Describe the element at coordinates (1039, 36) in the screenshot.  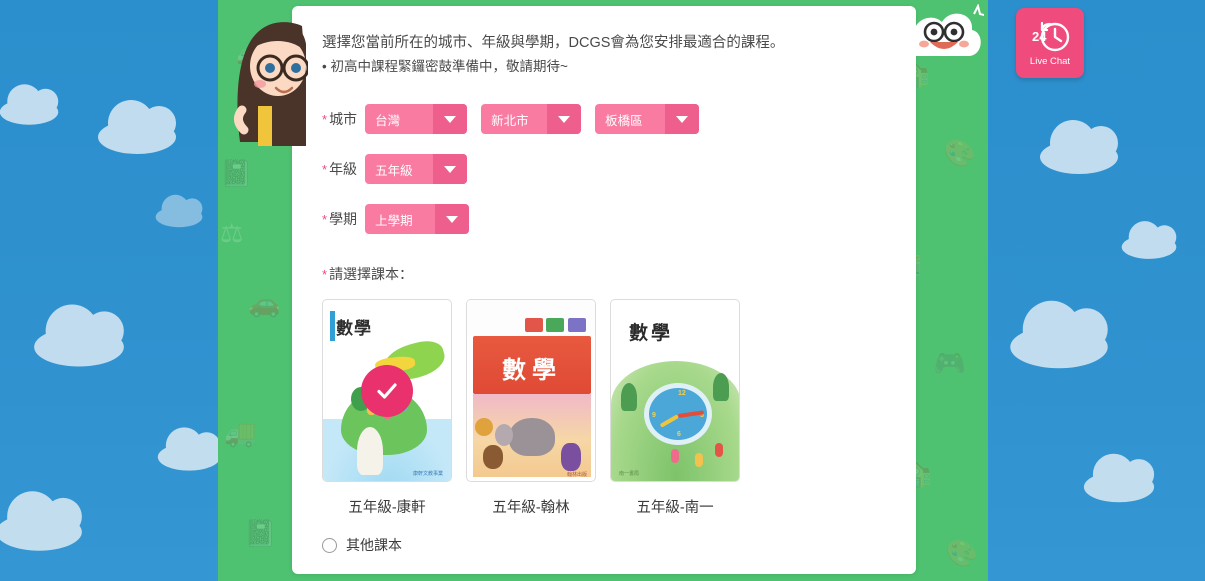
I see `clock-badge-number: 24` at that location.